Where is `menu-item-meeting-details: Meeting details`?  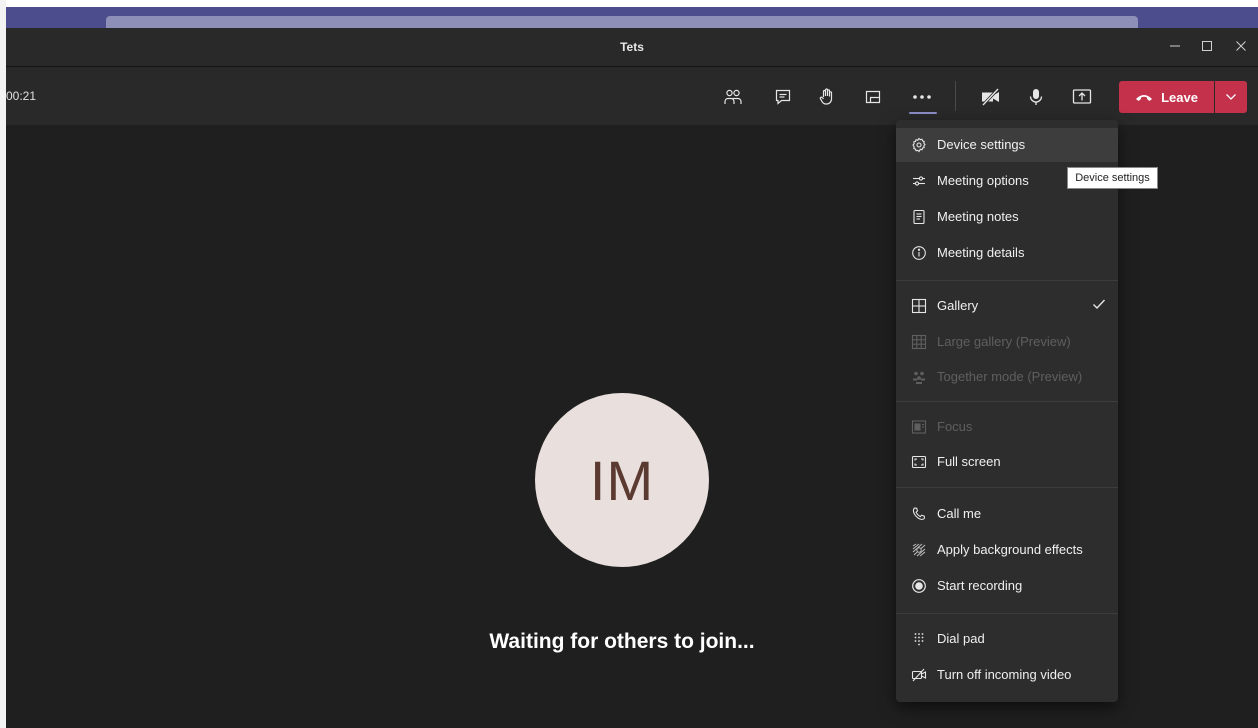
menu-item-meeting-details: Meeting details is located at coordinates (1007, 253).